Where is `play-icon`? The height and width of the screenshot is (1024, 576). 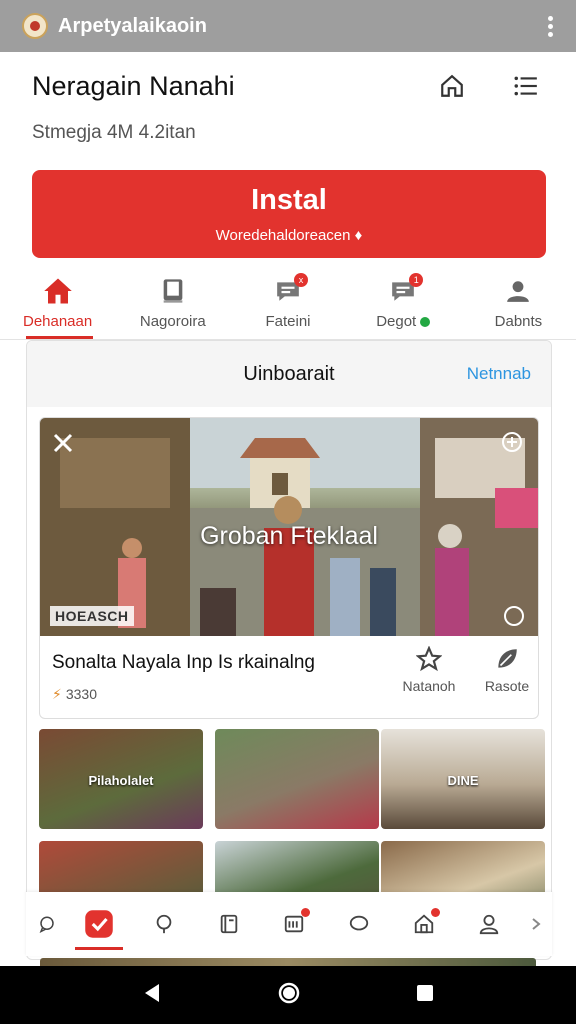 play-icon is located at coordinates (514, 616).